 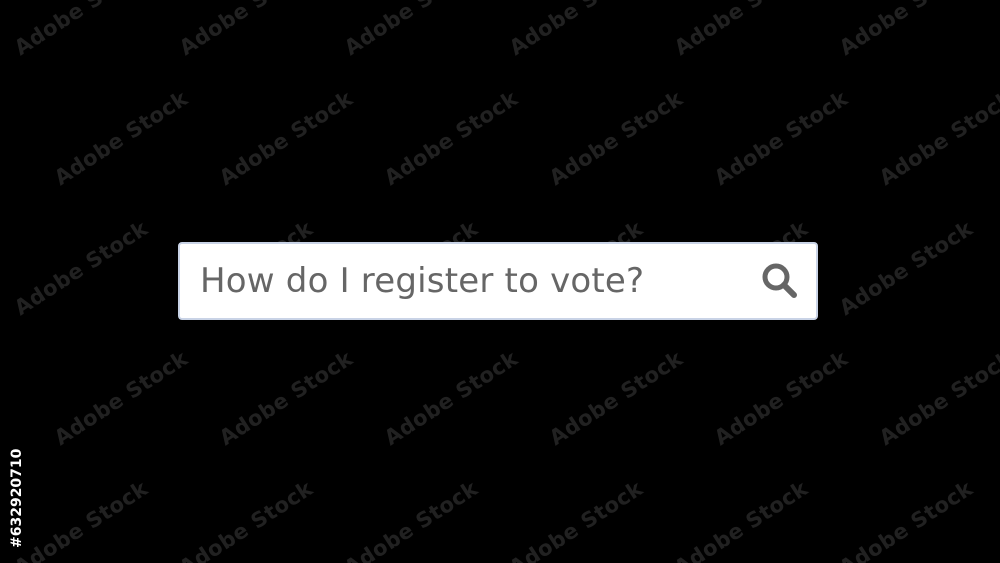 I want to click on search-button, so click(x=780, y=281).